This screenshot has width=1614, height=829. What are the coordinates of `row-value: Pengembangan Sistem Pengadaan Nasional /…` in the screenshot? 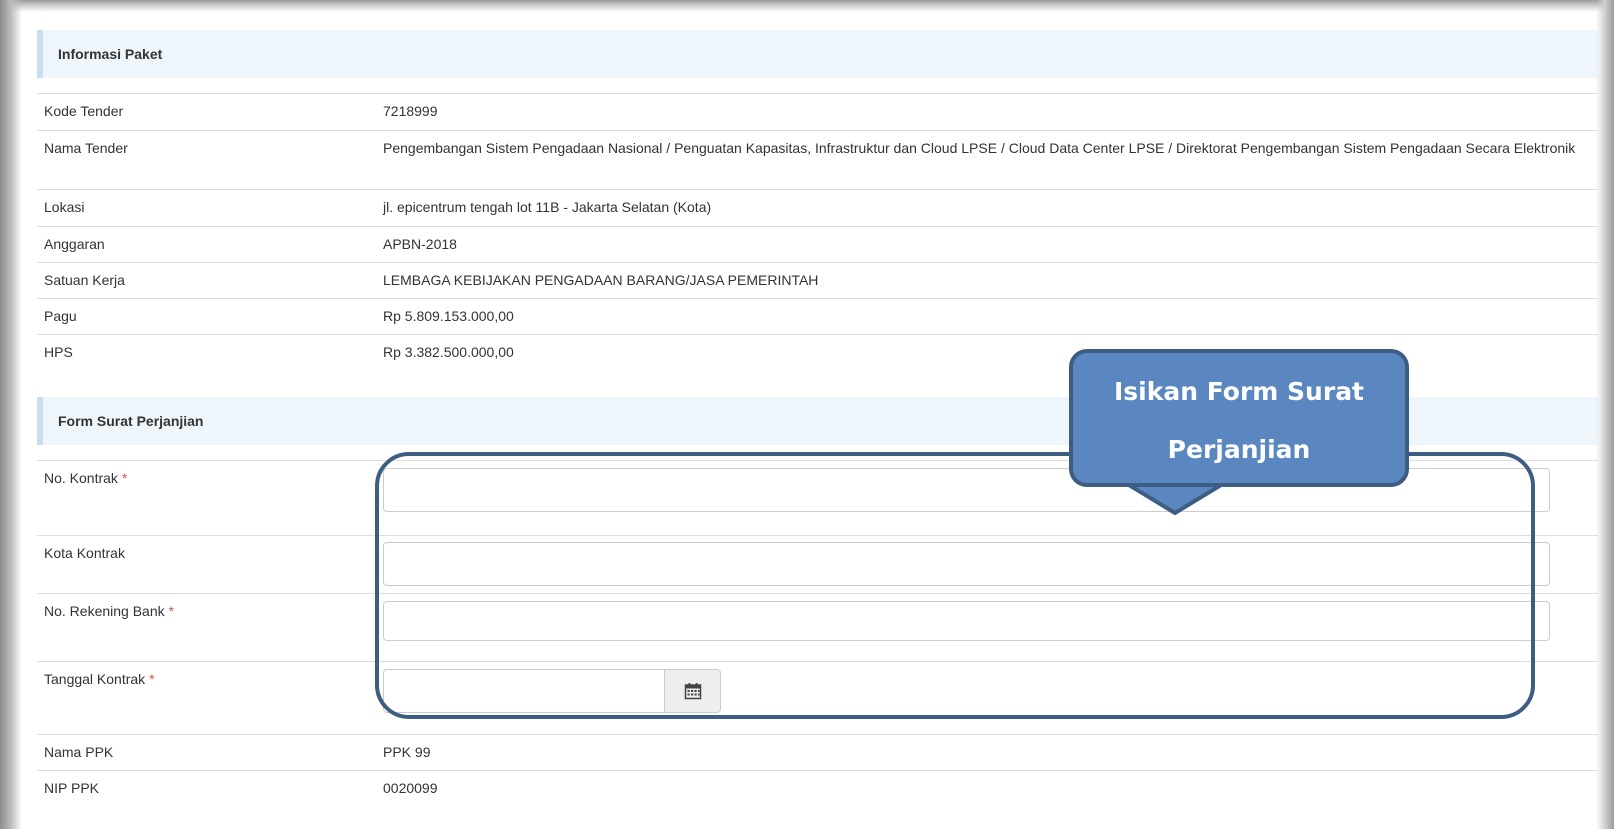 It's located at (979, 148).